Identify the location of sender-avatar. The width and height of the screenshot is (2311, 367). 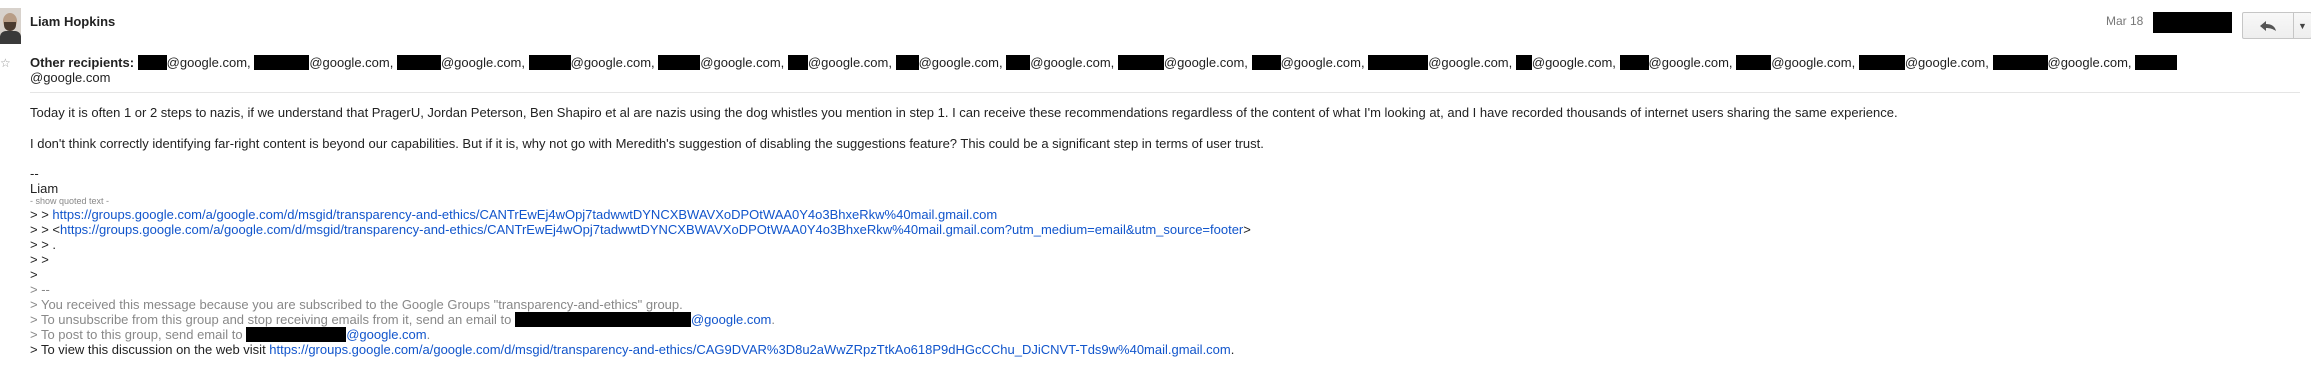
(10, 26).